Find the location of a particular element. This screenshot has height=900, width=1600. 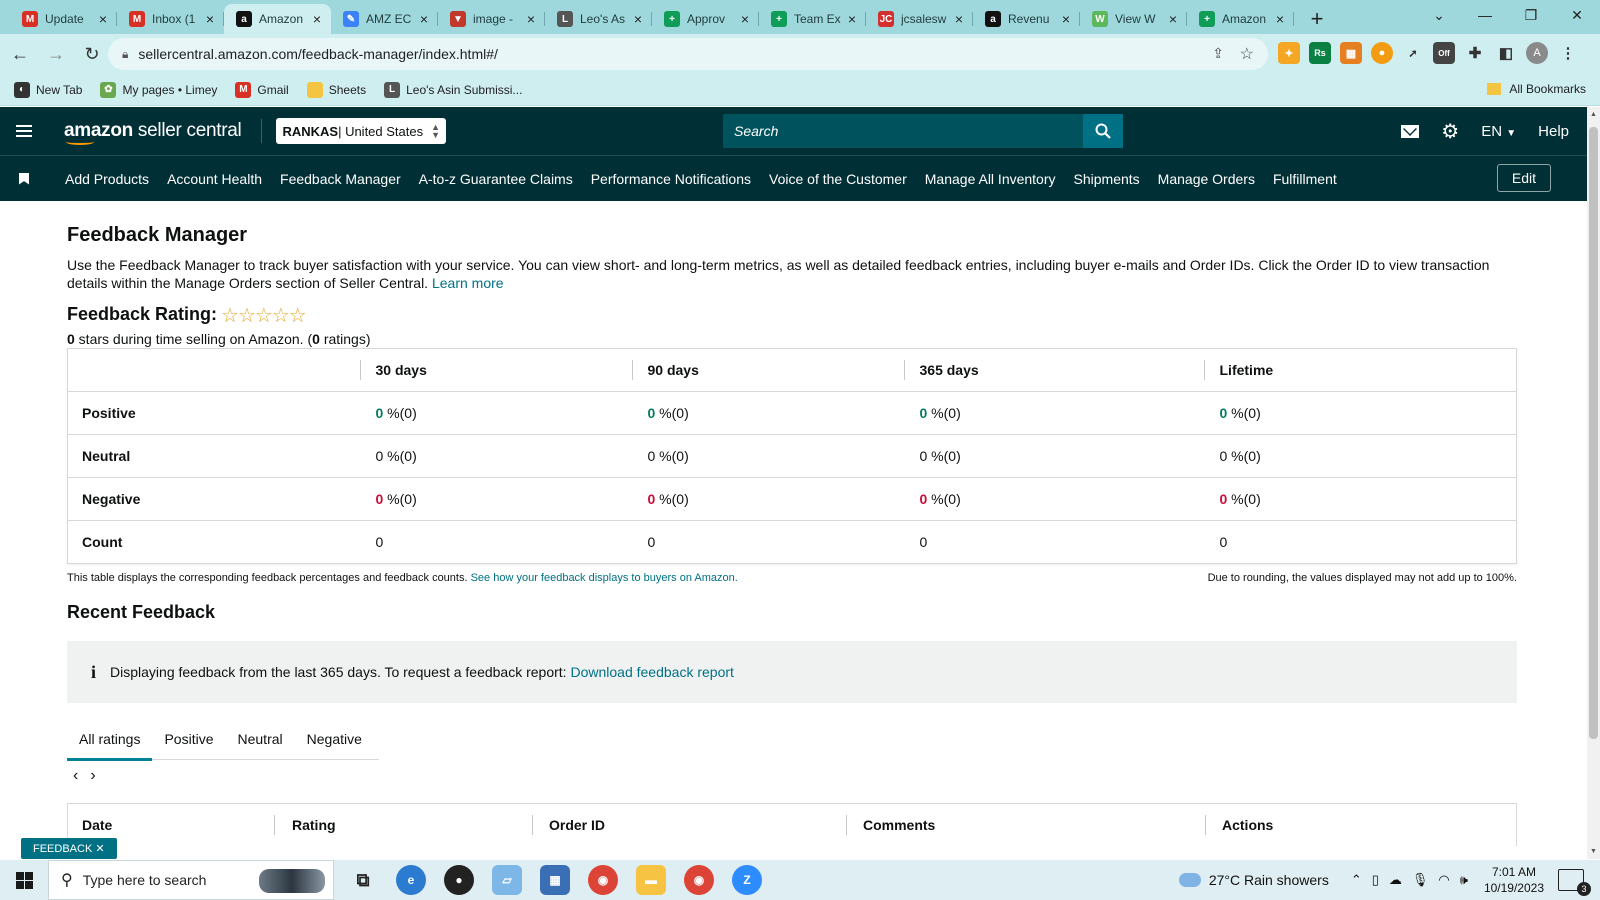

file-explorer-icon: ▬ is located at coordinates (651, 880).